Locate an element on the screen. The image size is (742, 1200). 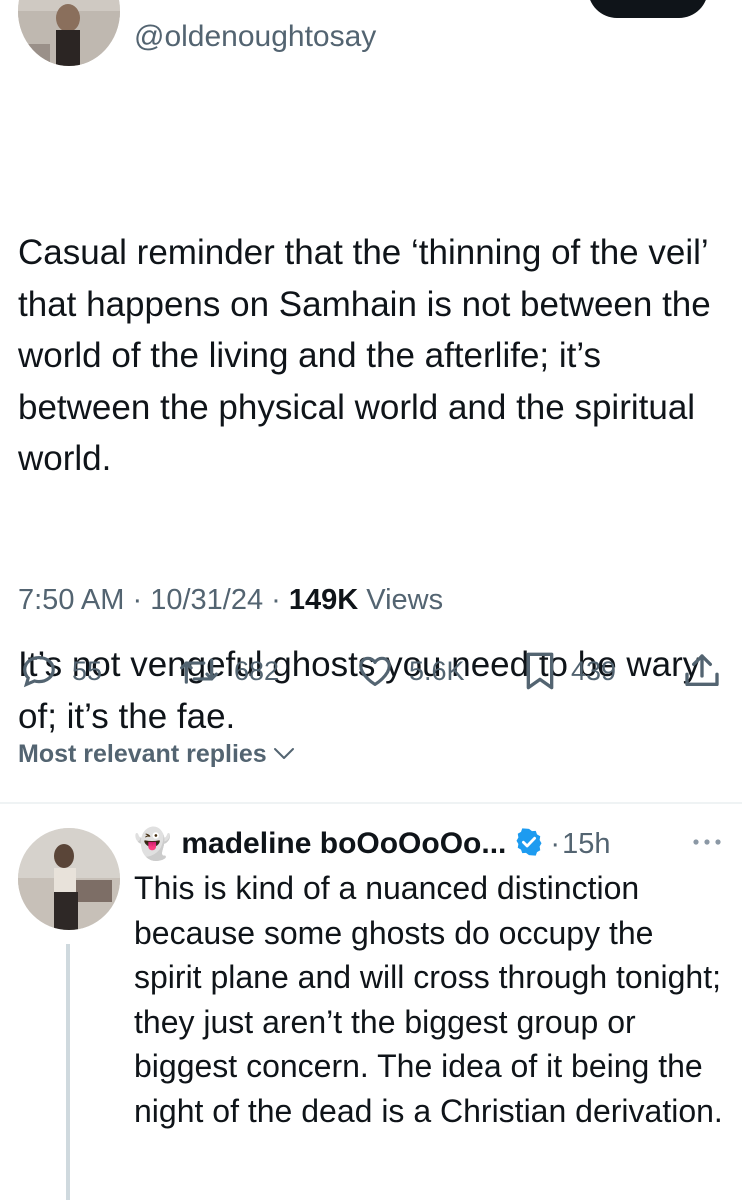
reply-icon is located at coordinates (39, 671).